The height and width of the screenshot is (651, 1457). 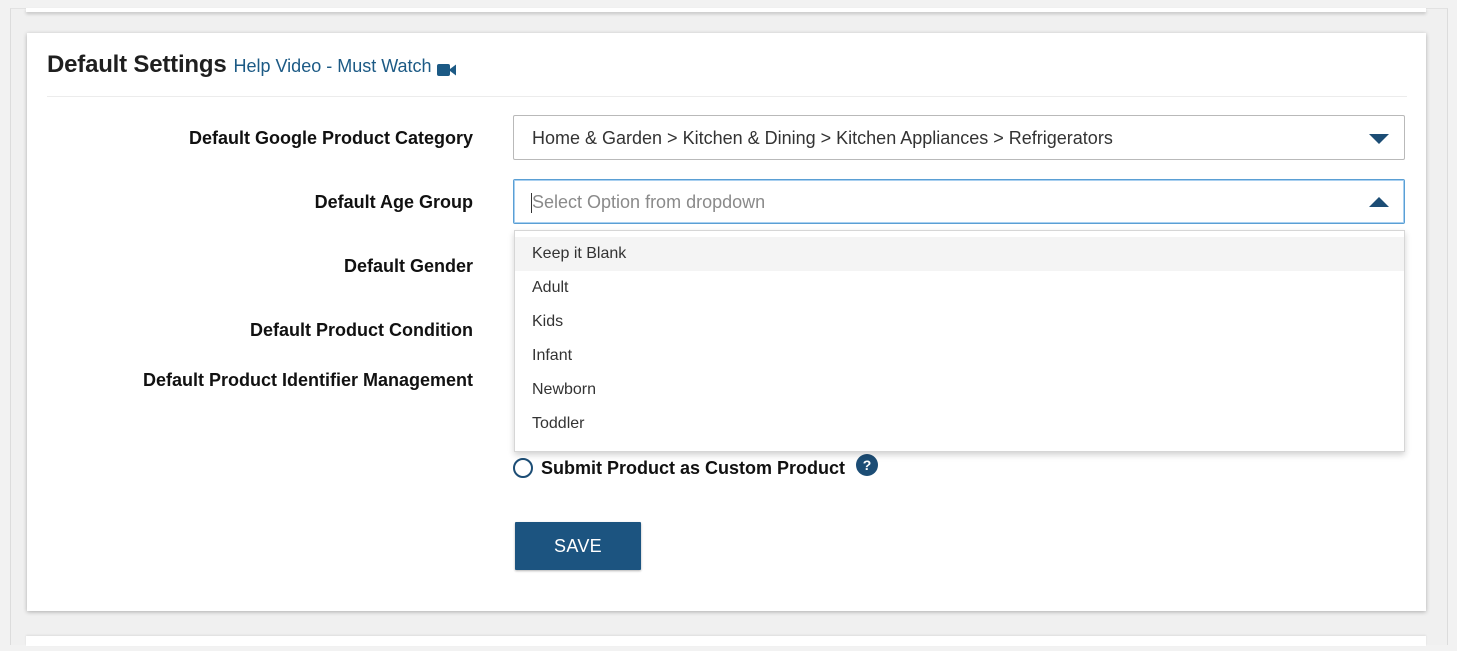 I want to click on chevron-down-icon, so click(x=1379, y=139).